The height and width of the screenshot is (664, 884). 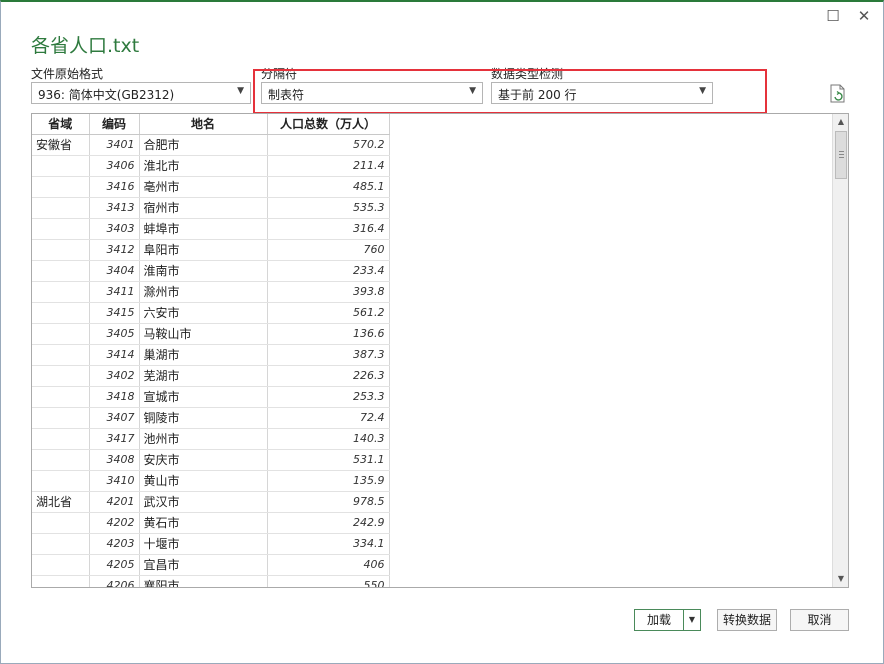 What do you see at coordinates (211, 376) in the screenshot?
I see `table-row: 3402 芜湖市 226.3` at bounding box center [211, 376].